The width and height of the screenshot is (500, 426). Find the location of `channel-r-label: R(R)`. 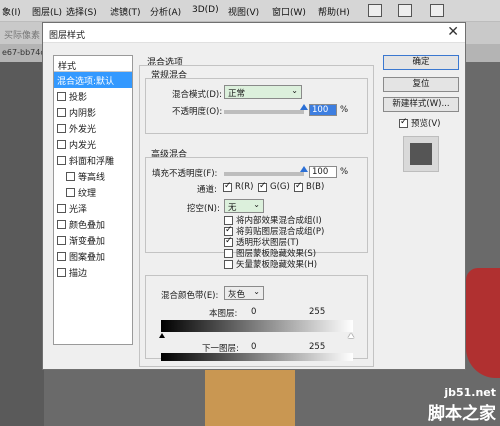

channel-r-label: R(R) is located at coordinates (244, 187).